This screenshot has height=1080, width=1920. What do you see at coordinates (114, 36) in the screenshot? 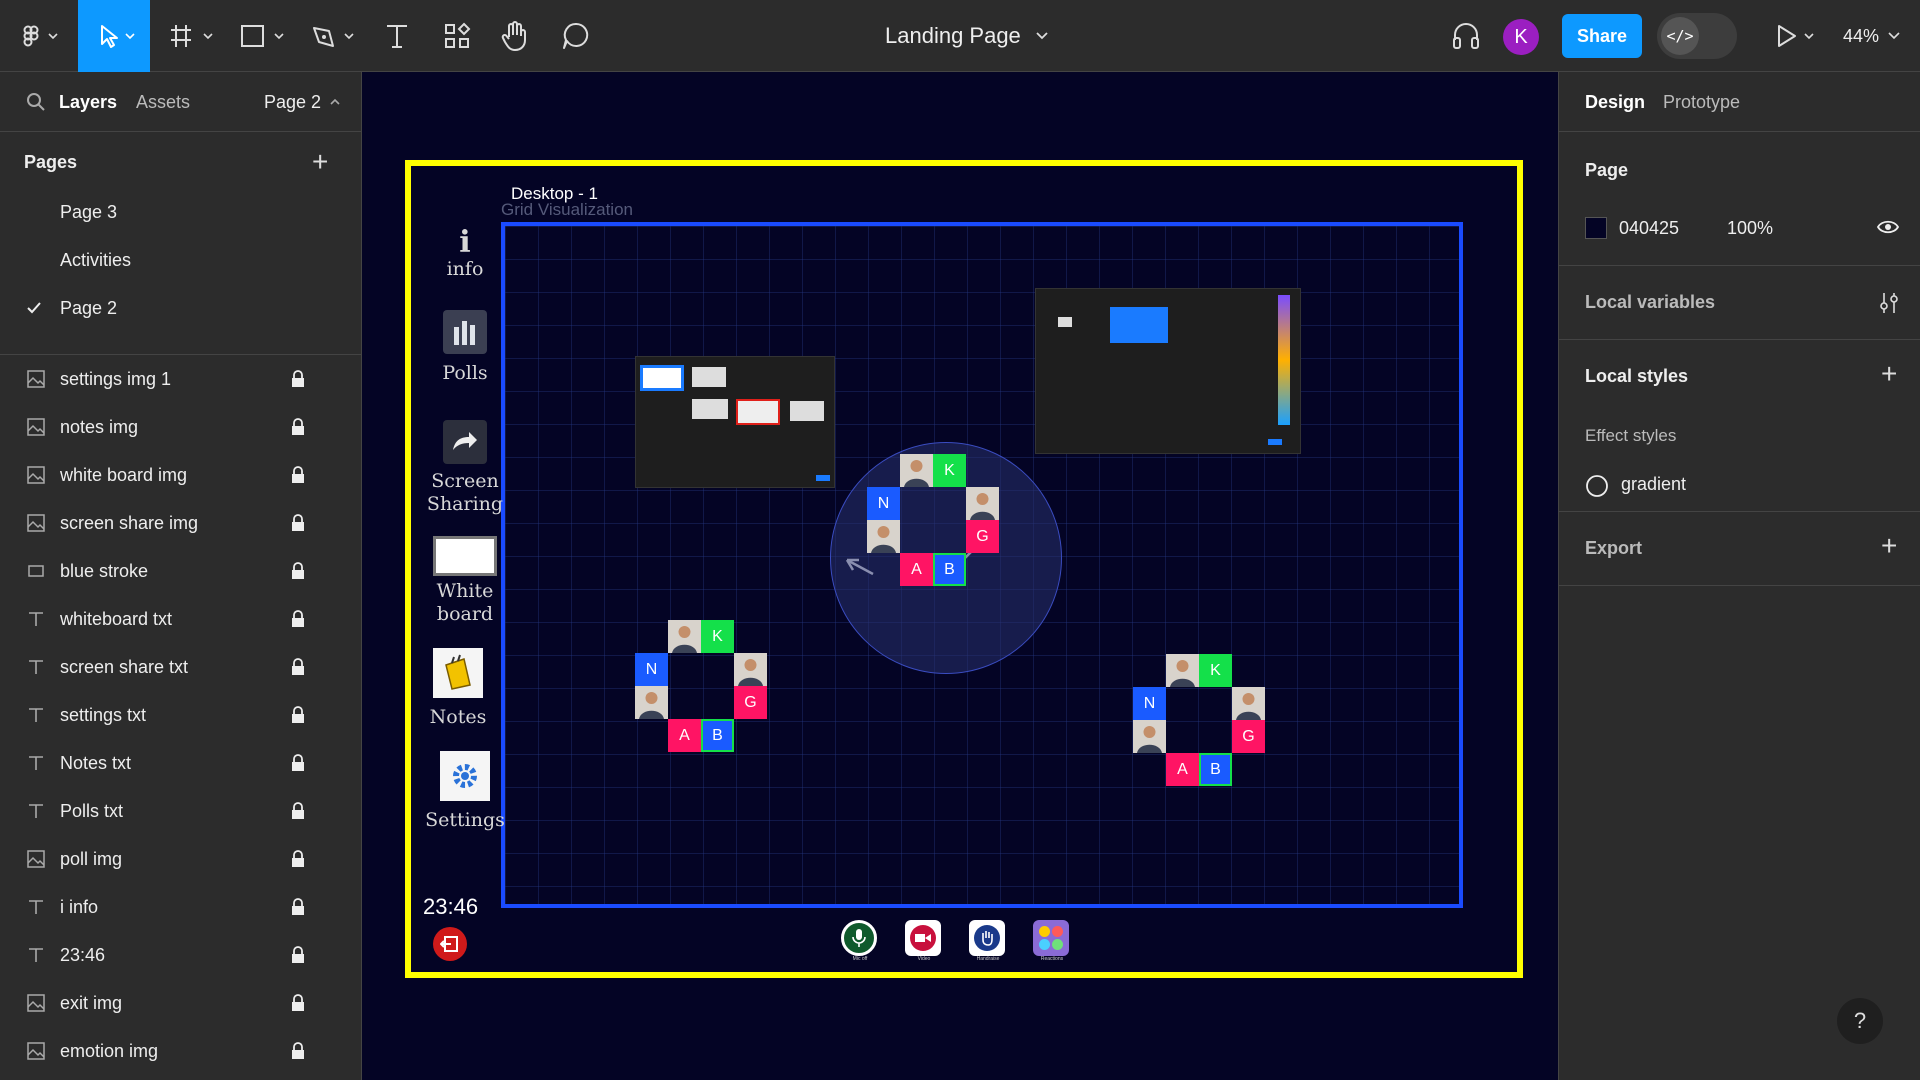
I see `move-tool-icon` at bounding box center [114, 36].